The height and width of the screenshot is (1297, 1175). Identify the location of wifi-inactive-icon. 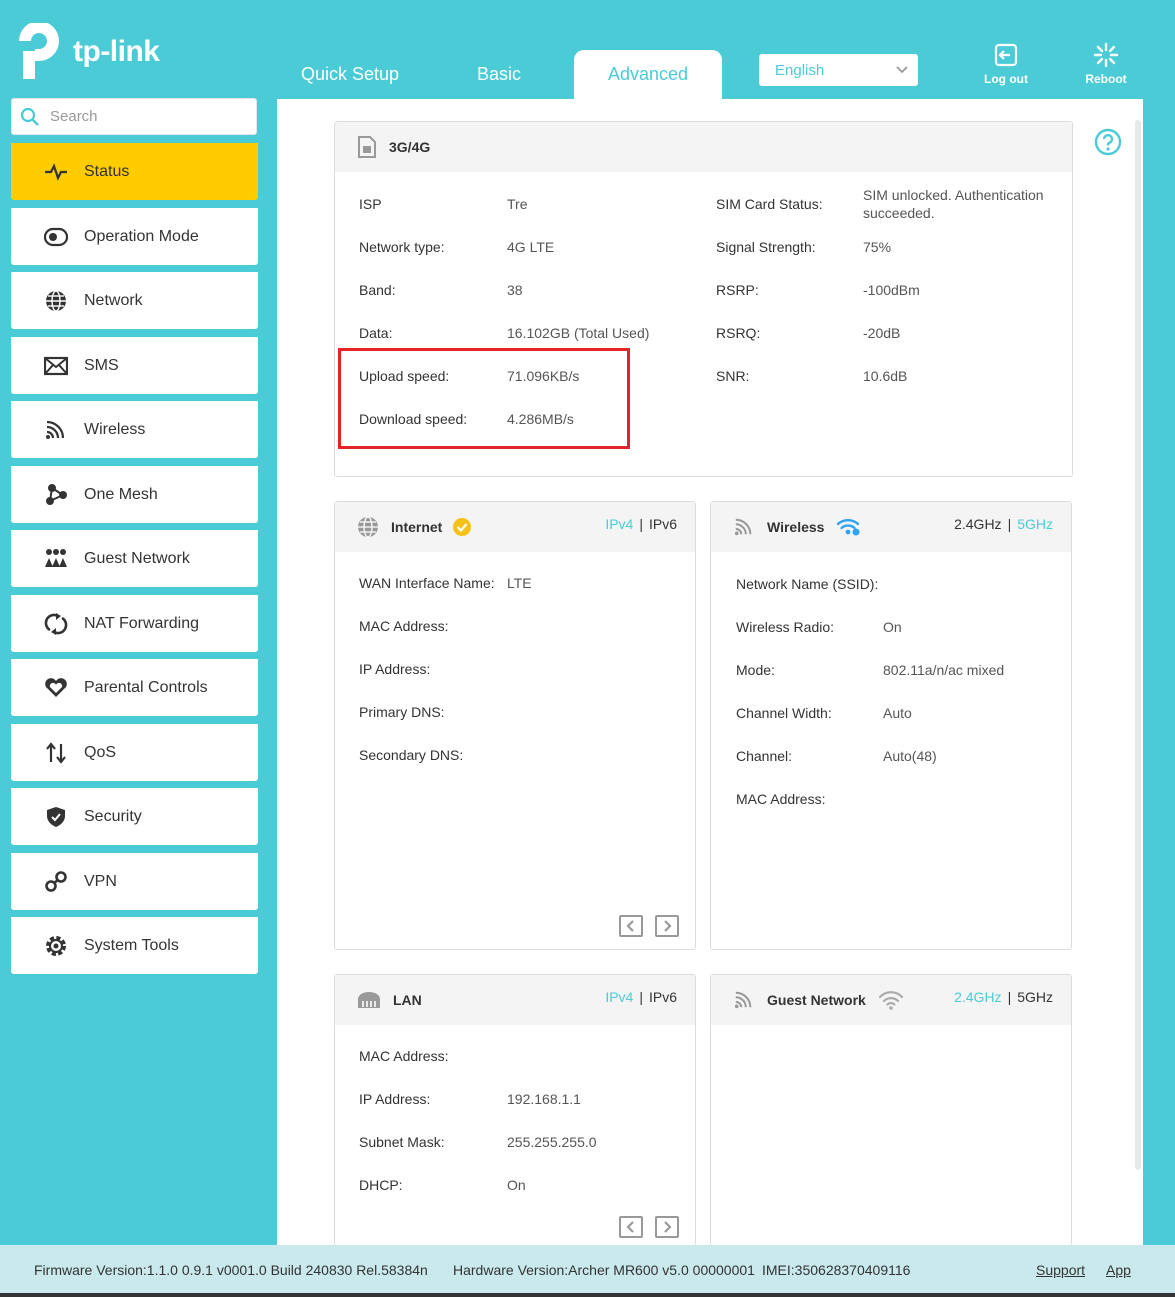
(890, 1000).